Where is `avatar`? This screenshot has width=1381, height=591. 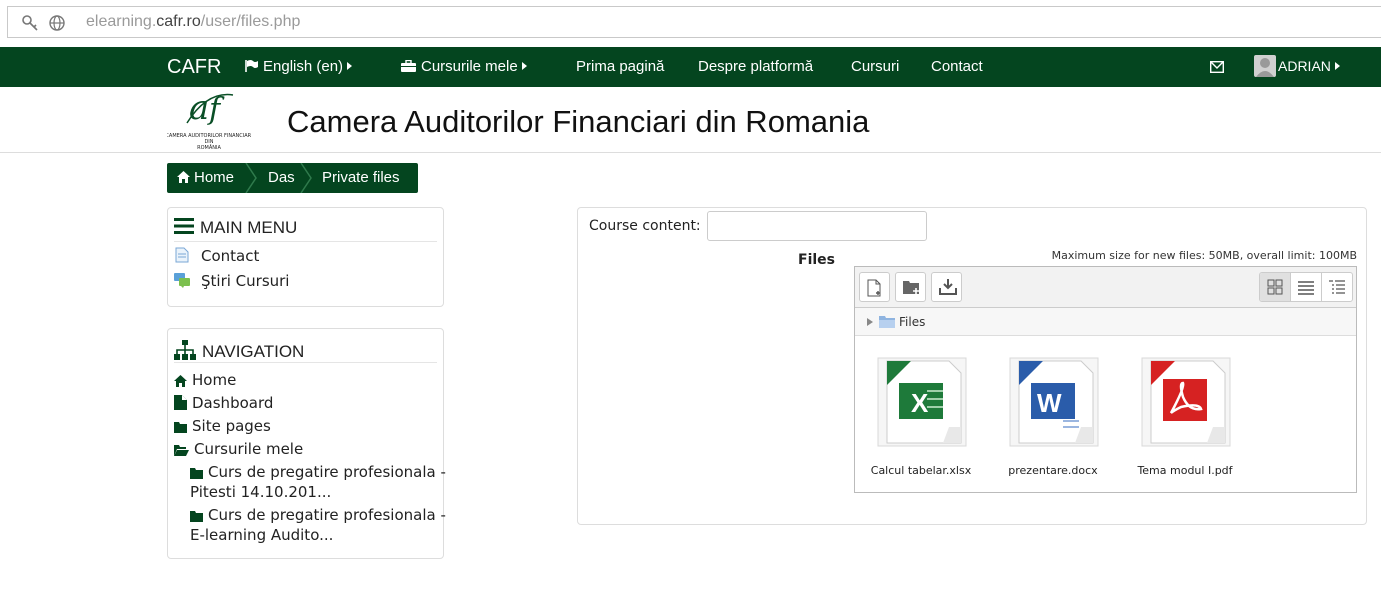 avatar is located at coordinates (1265, 66).